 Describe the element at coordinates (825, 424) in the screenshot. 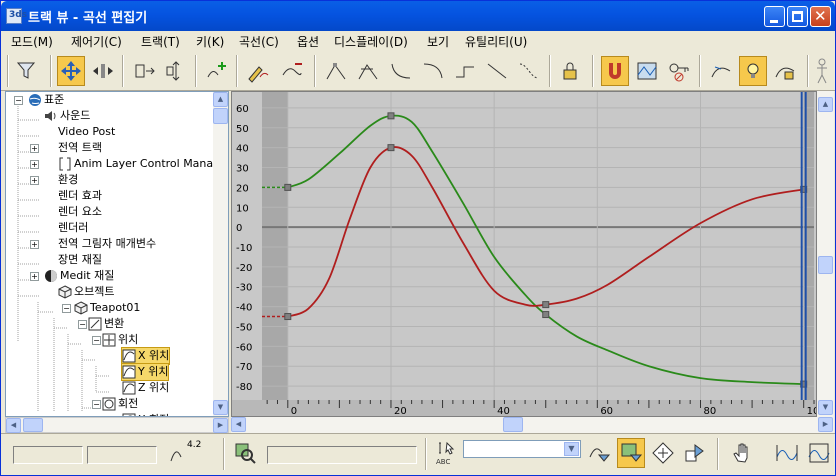

I see `curve-scroll-right-arrow: ▶` at that location.